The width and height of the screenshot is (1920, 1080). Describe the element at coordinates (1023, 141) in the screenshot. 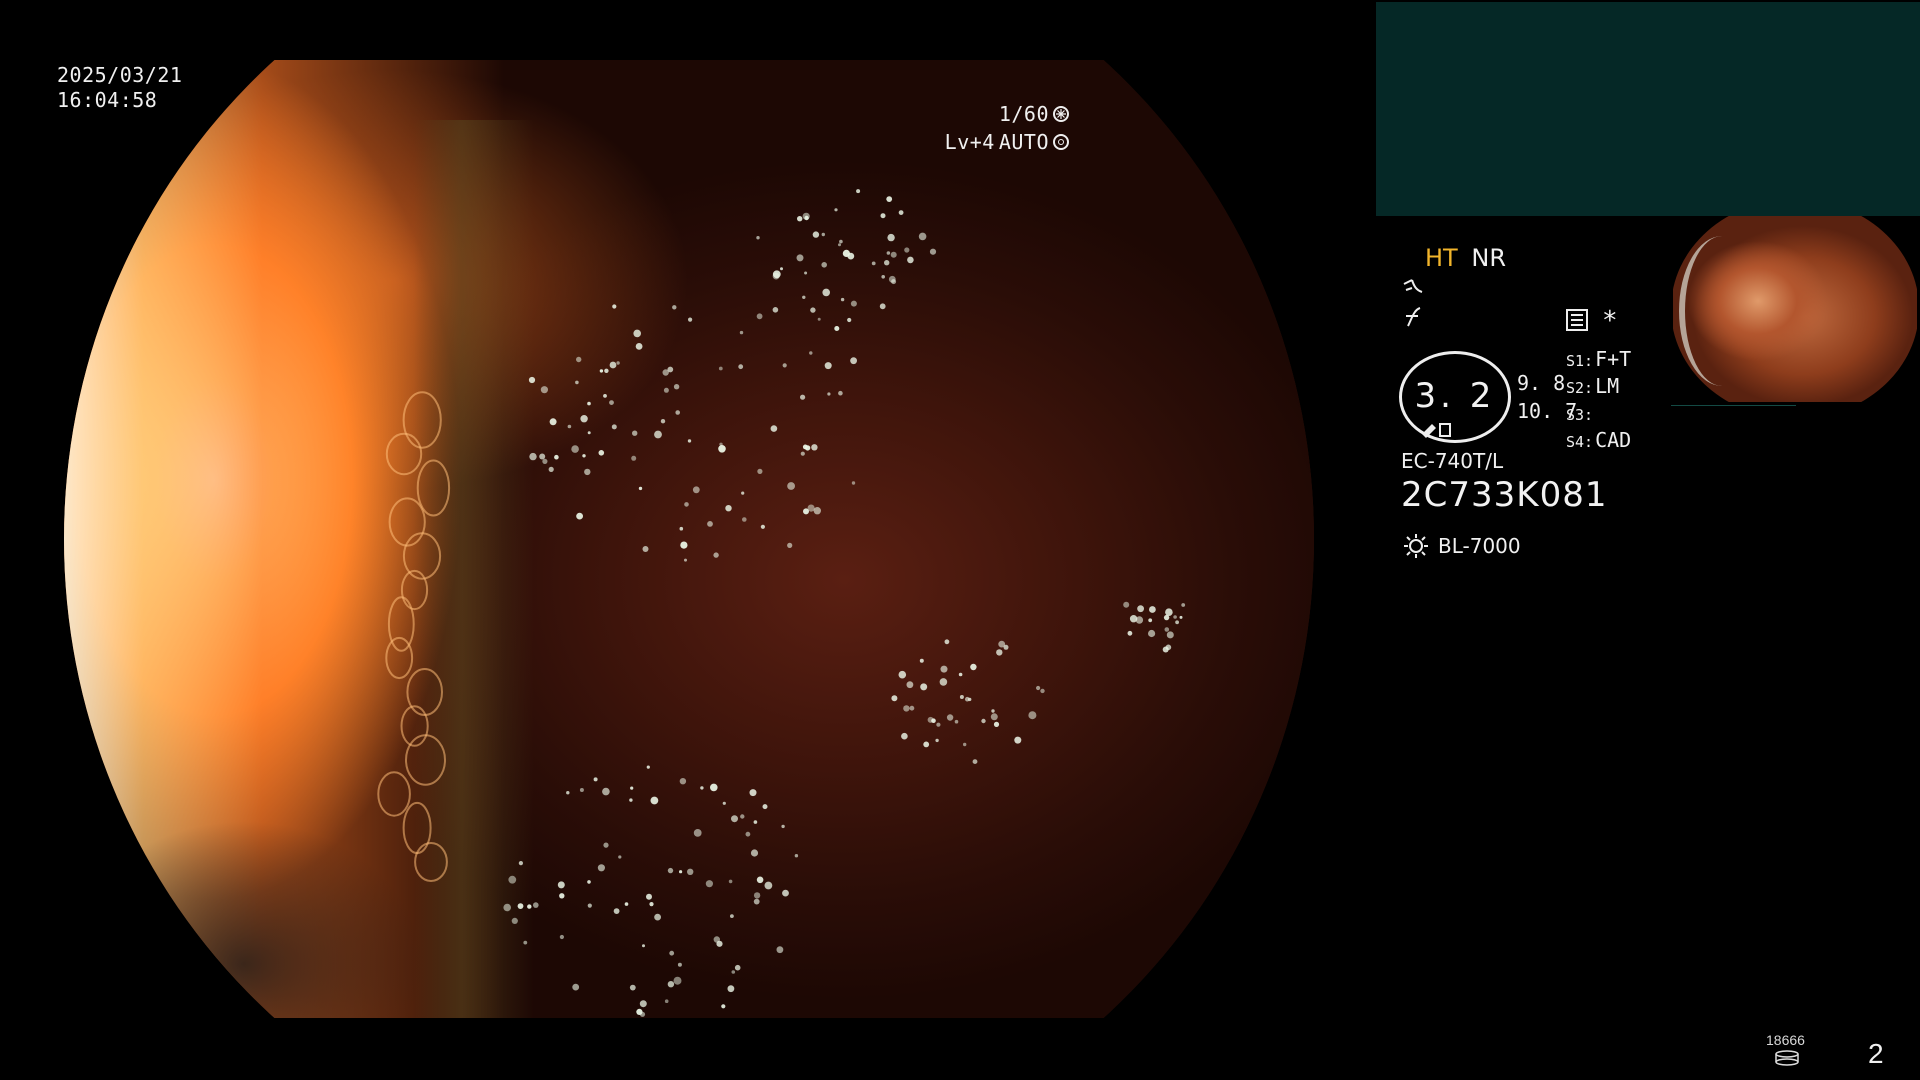

I see `mode-label: AUTO` at that location.